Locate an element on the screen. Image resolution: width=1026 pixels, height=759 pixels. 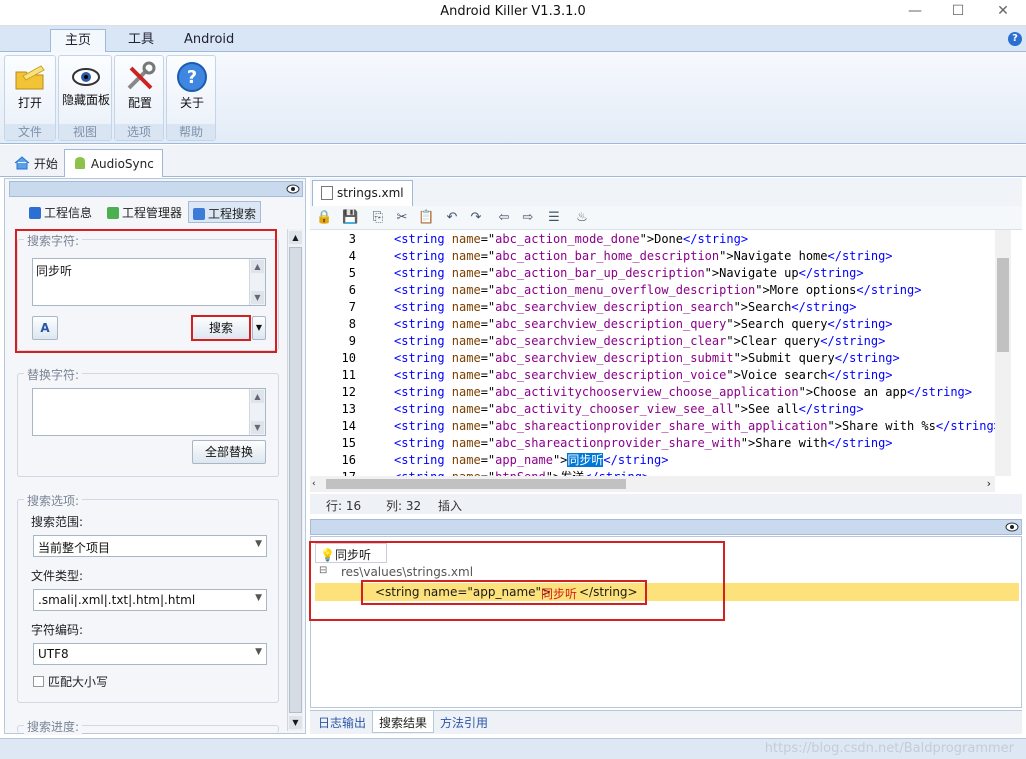
options-legend: 搜索选项: is located at coordinates (53, 500).